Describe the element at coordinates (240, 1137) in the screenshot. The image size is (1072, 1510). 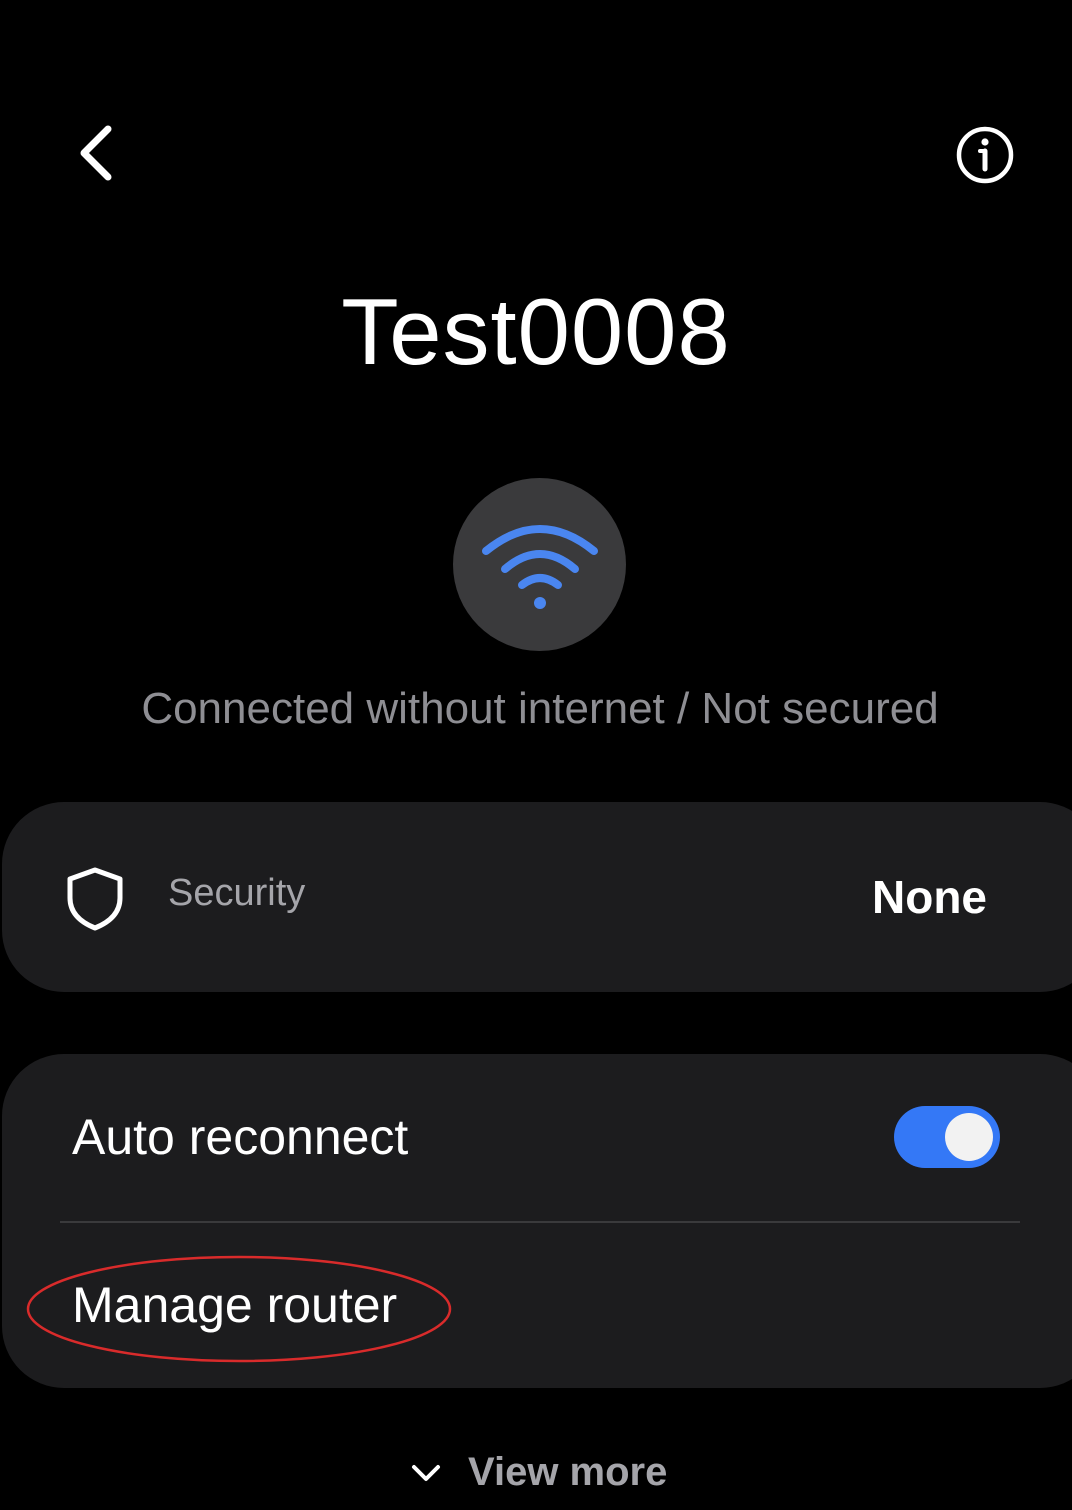
I see `auto-reconnect-label: Auto reconnect` at that location.